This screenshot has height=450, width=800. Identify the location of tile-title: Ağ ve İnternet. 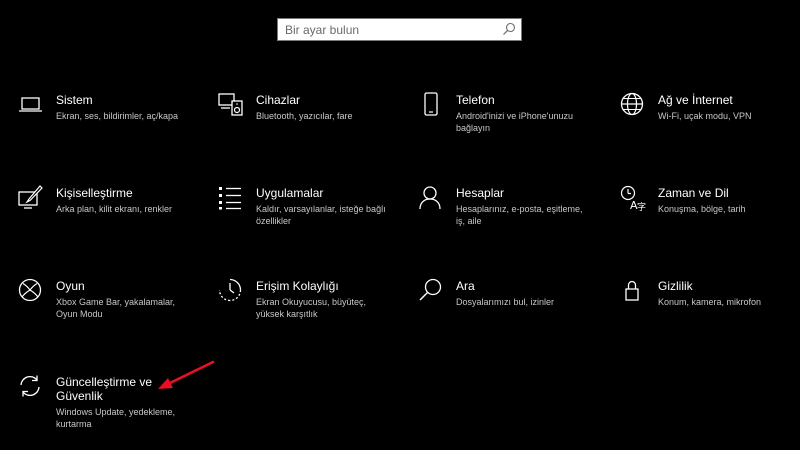
(695, 100).